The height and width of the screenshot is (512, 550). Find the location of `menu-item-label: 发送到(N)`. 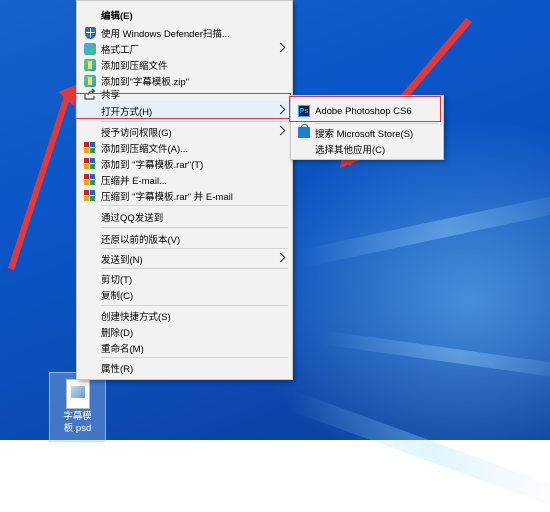

menu-item-label: 发送到(N) is located at coordinates (122, 260).